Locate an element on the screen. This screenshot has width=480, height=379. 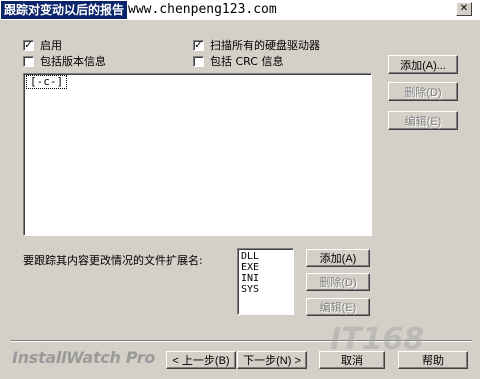
drive-item-c: [-c-] is located at coordinates (46, 82).